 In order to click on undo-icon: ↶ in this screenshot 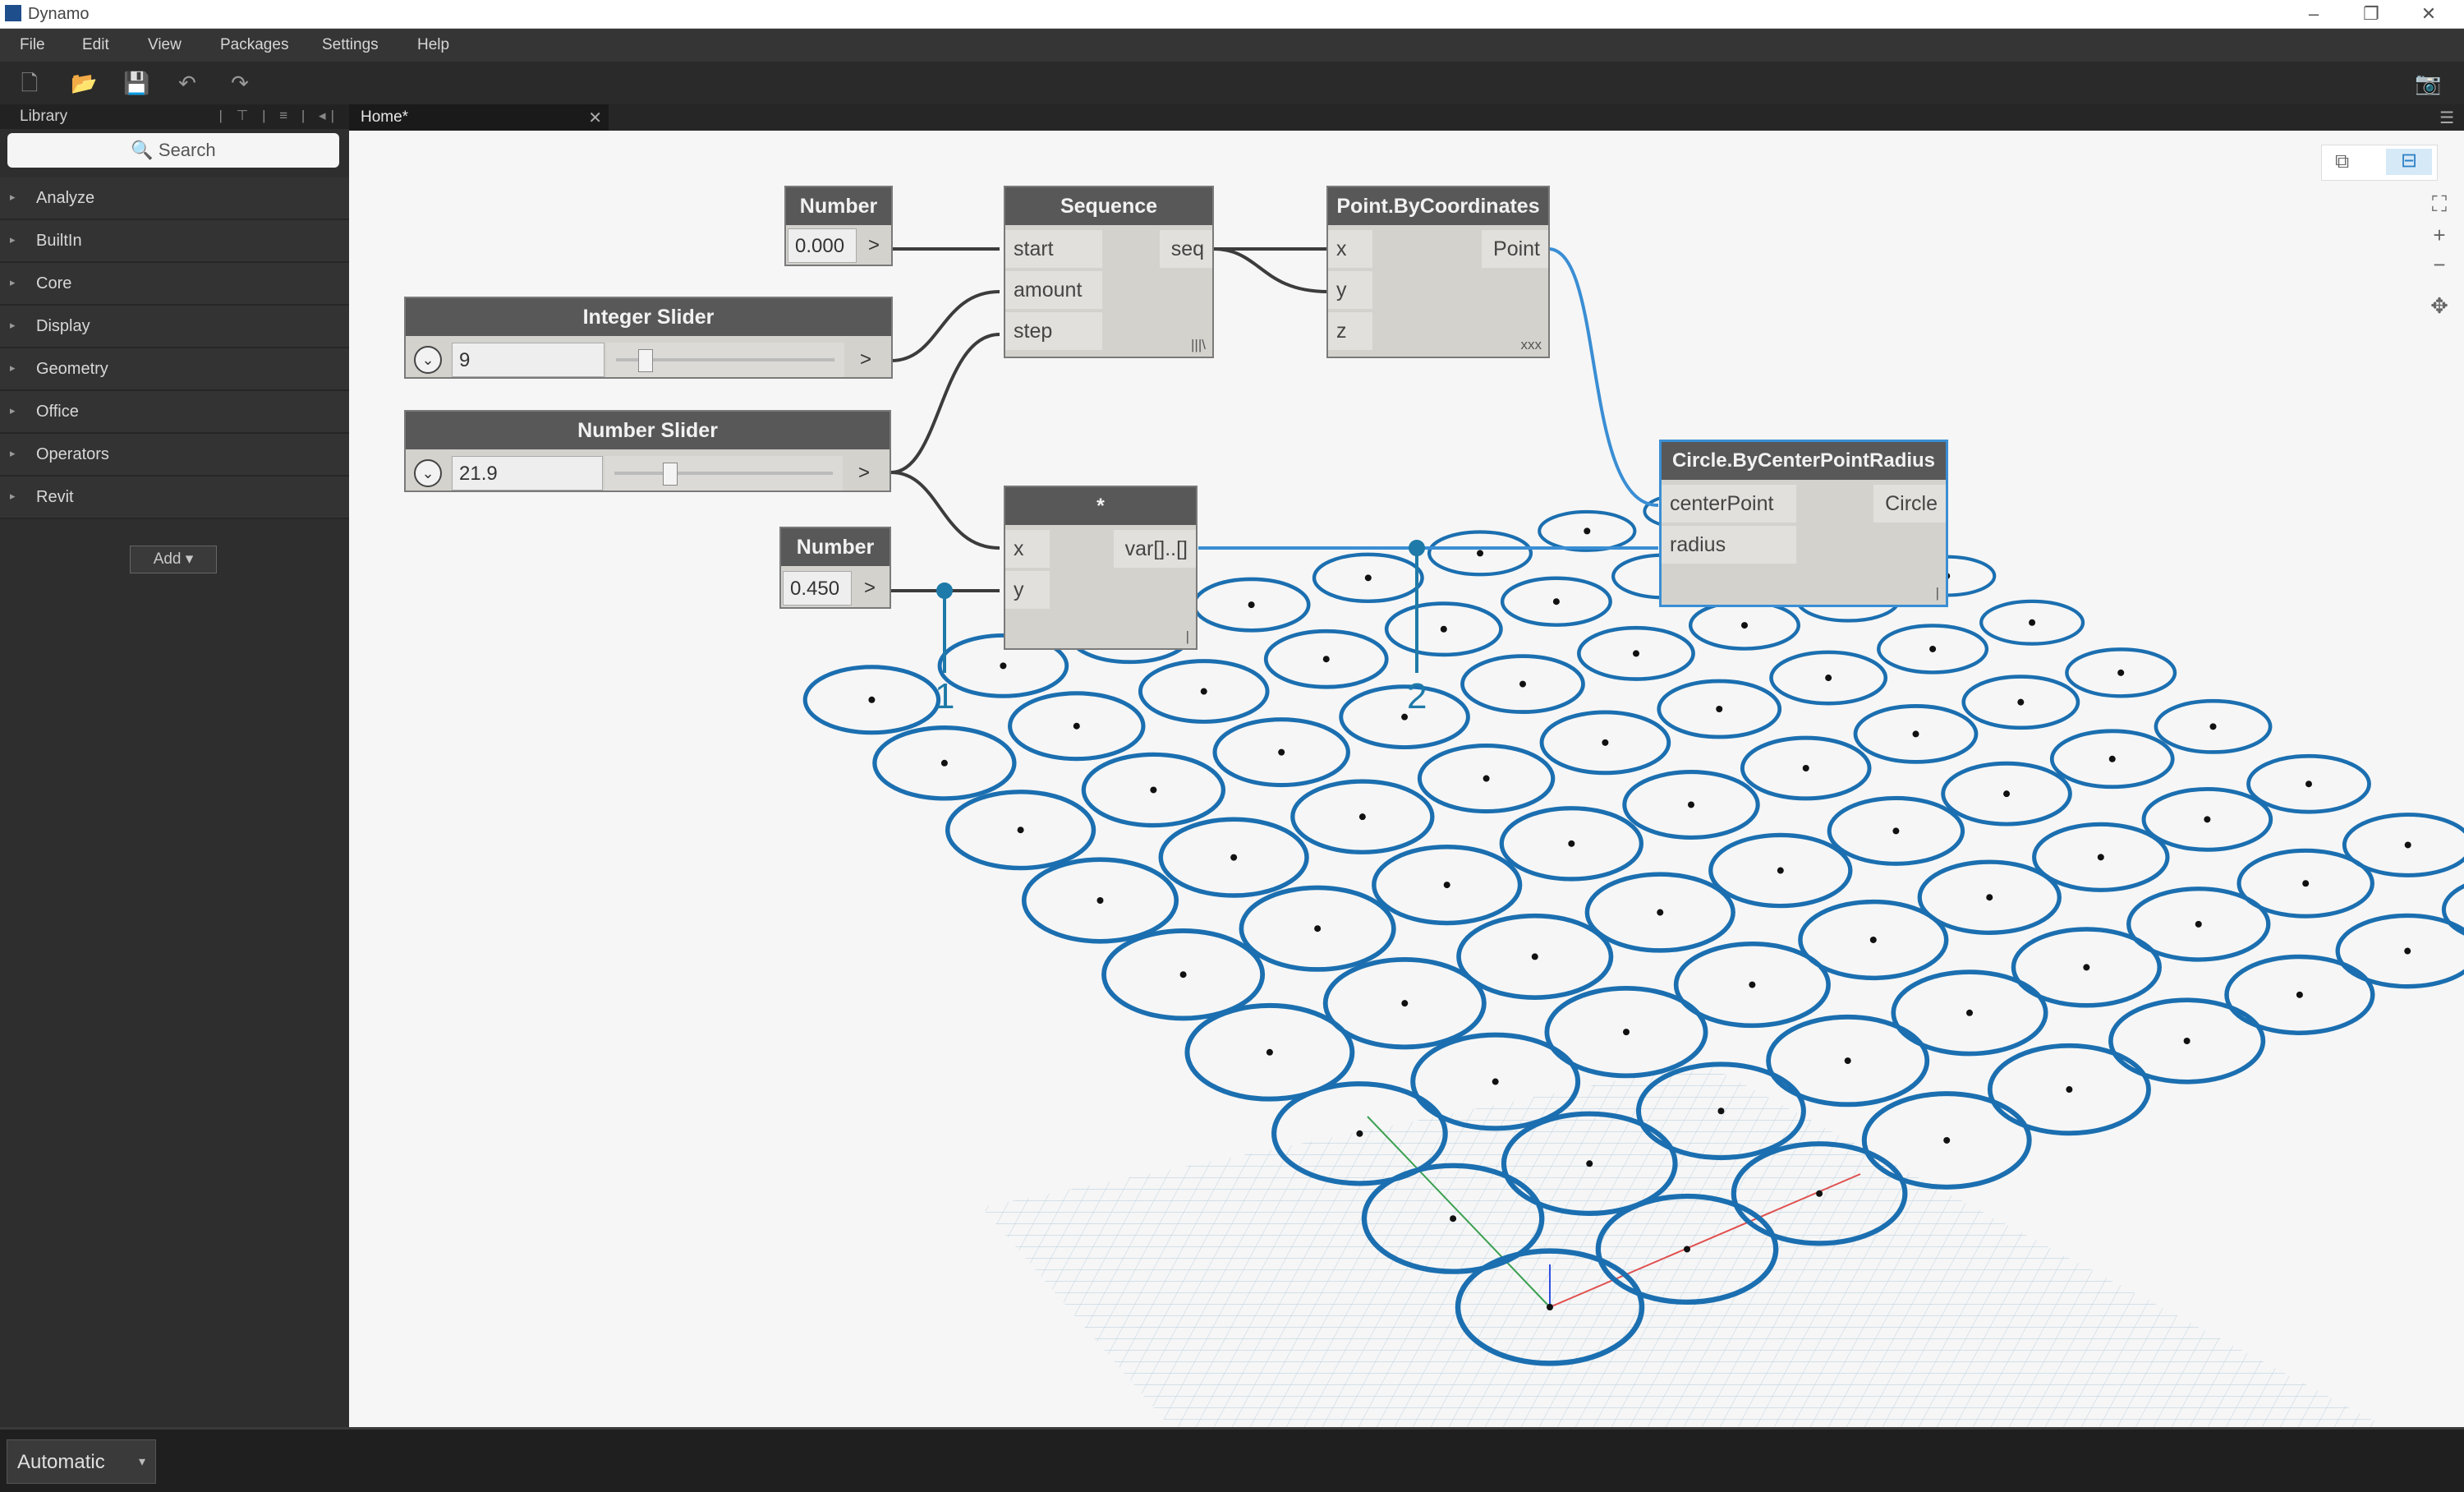, I will do `click(187, 82)`.